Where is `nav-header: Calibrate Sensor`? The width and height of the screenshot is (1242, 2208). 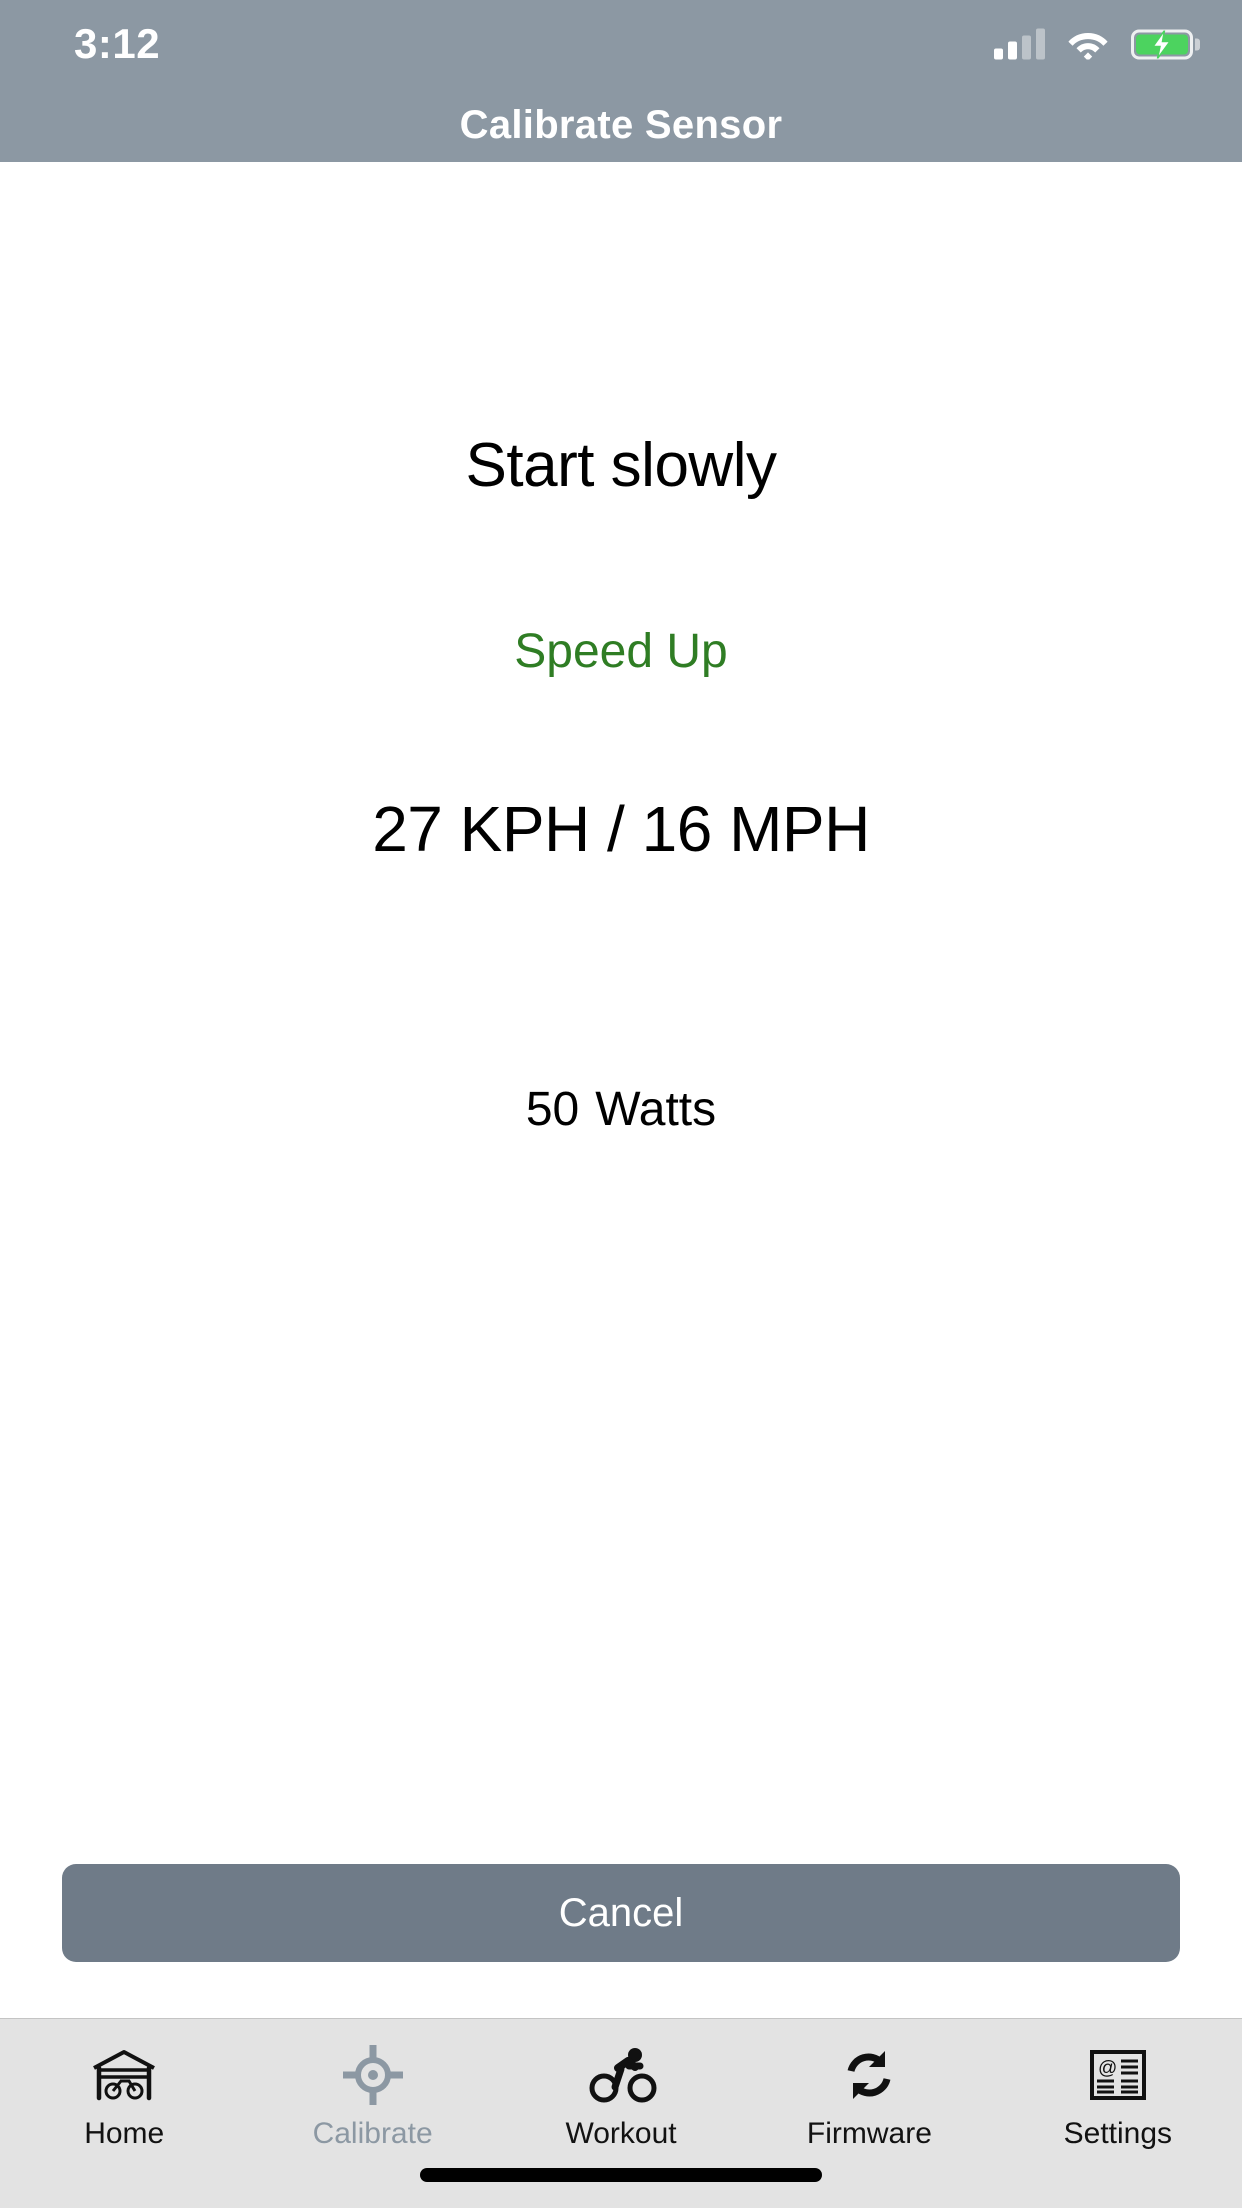 nav-header: Calibrate Sensor is located at coordinates (621, 125).